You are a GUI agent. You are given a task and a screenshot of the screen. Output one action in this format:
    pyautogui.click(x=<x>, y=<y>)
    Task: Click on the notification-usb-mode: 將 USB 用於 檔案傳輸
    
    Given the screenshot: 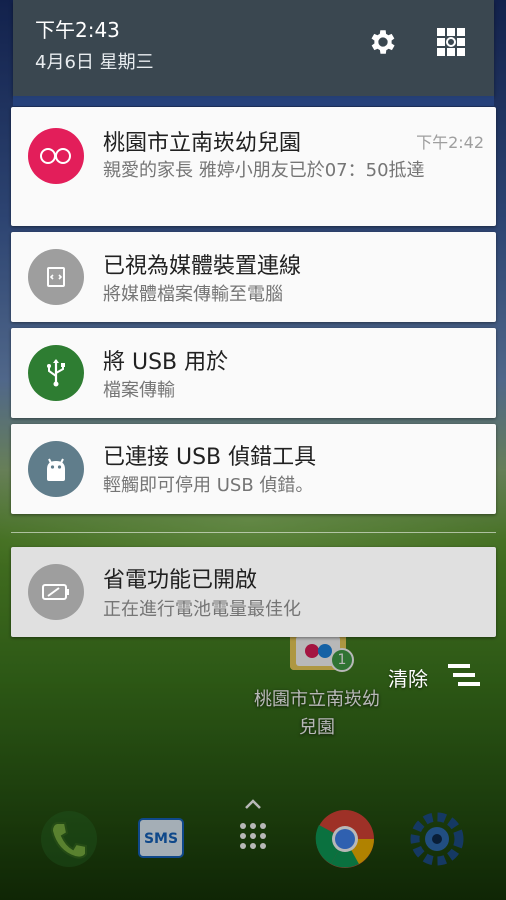 What is the action you would take?
    pyautogui.click(x=253, y=373)
    